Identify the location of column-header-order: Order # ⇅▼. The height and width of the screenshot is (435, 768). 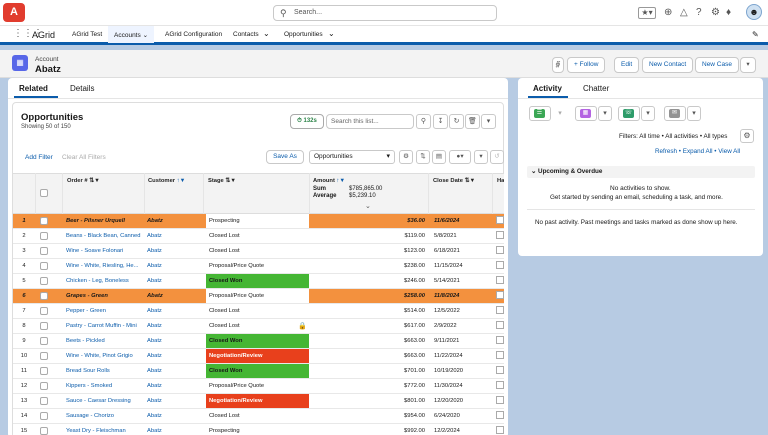
(83, 181).